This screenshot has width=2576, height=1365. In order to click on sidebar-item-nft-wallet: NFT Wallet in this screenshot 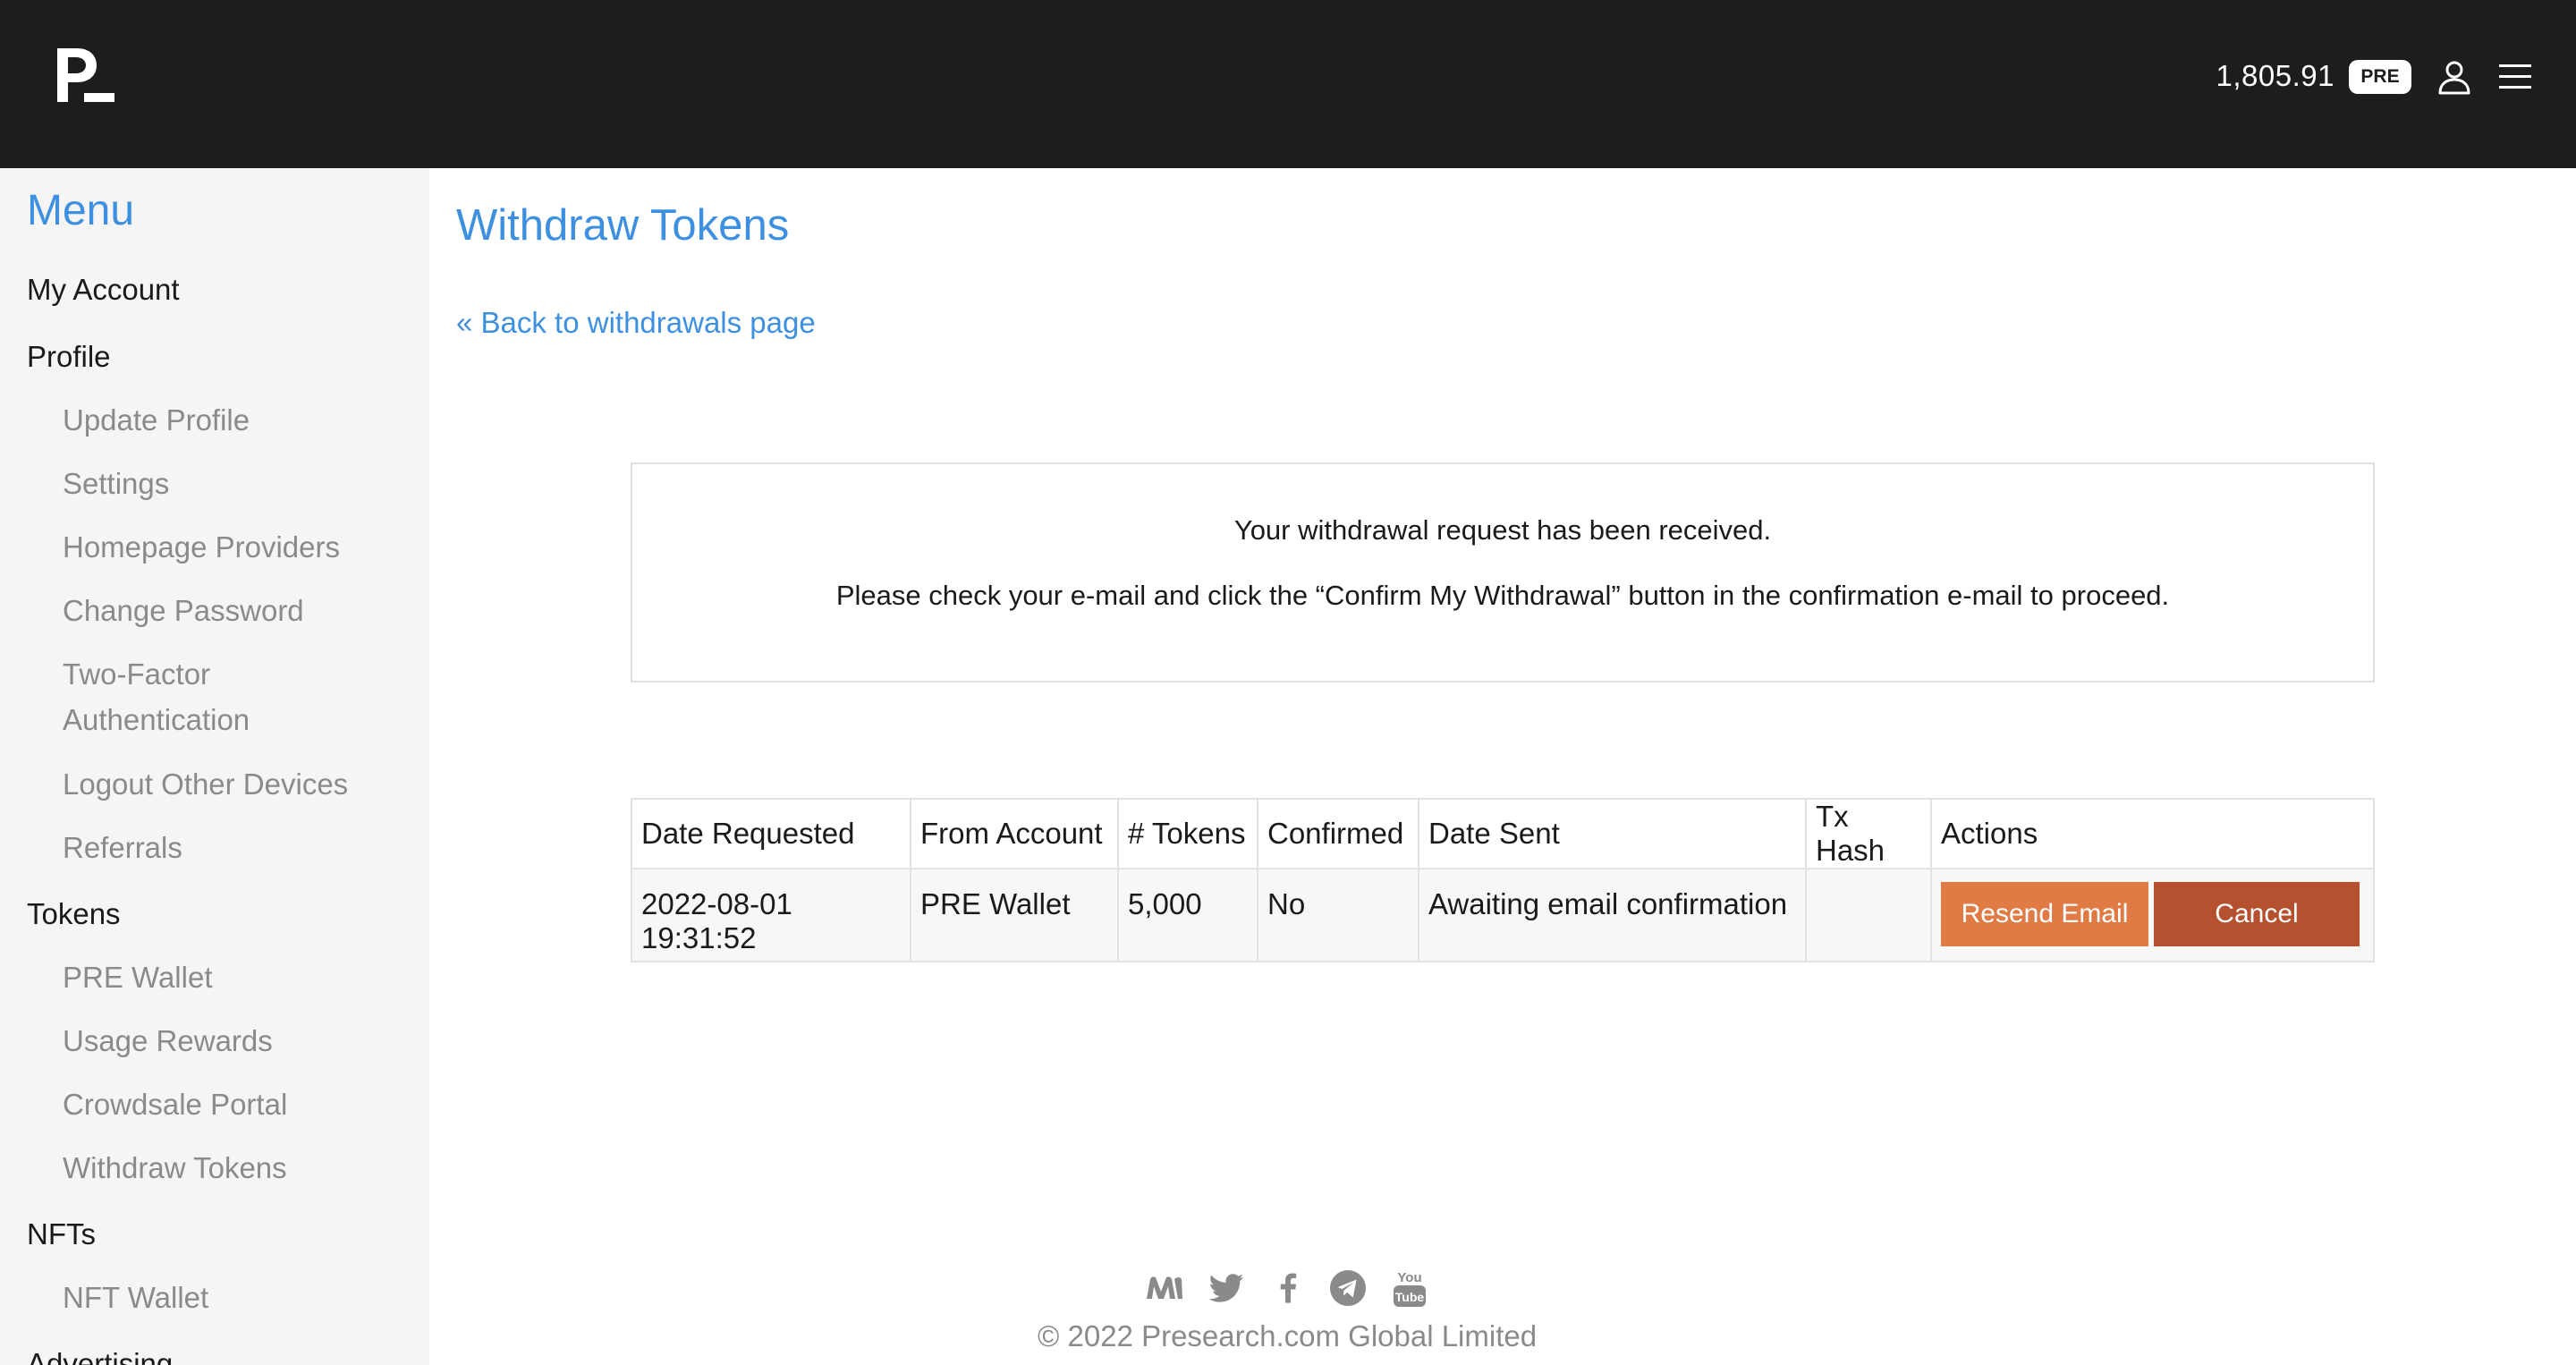, I will do `click(135, 1298)`.